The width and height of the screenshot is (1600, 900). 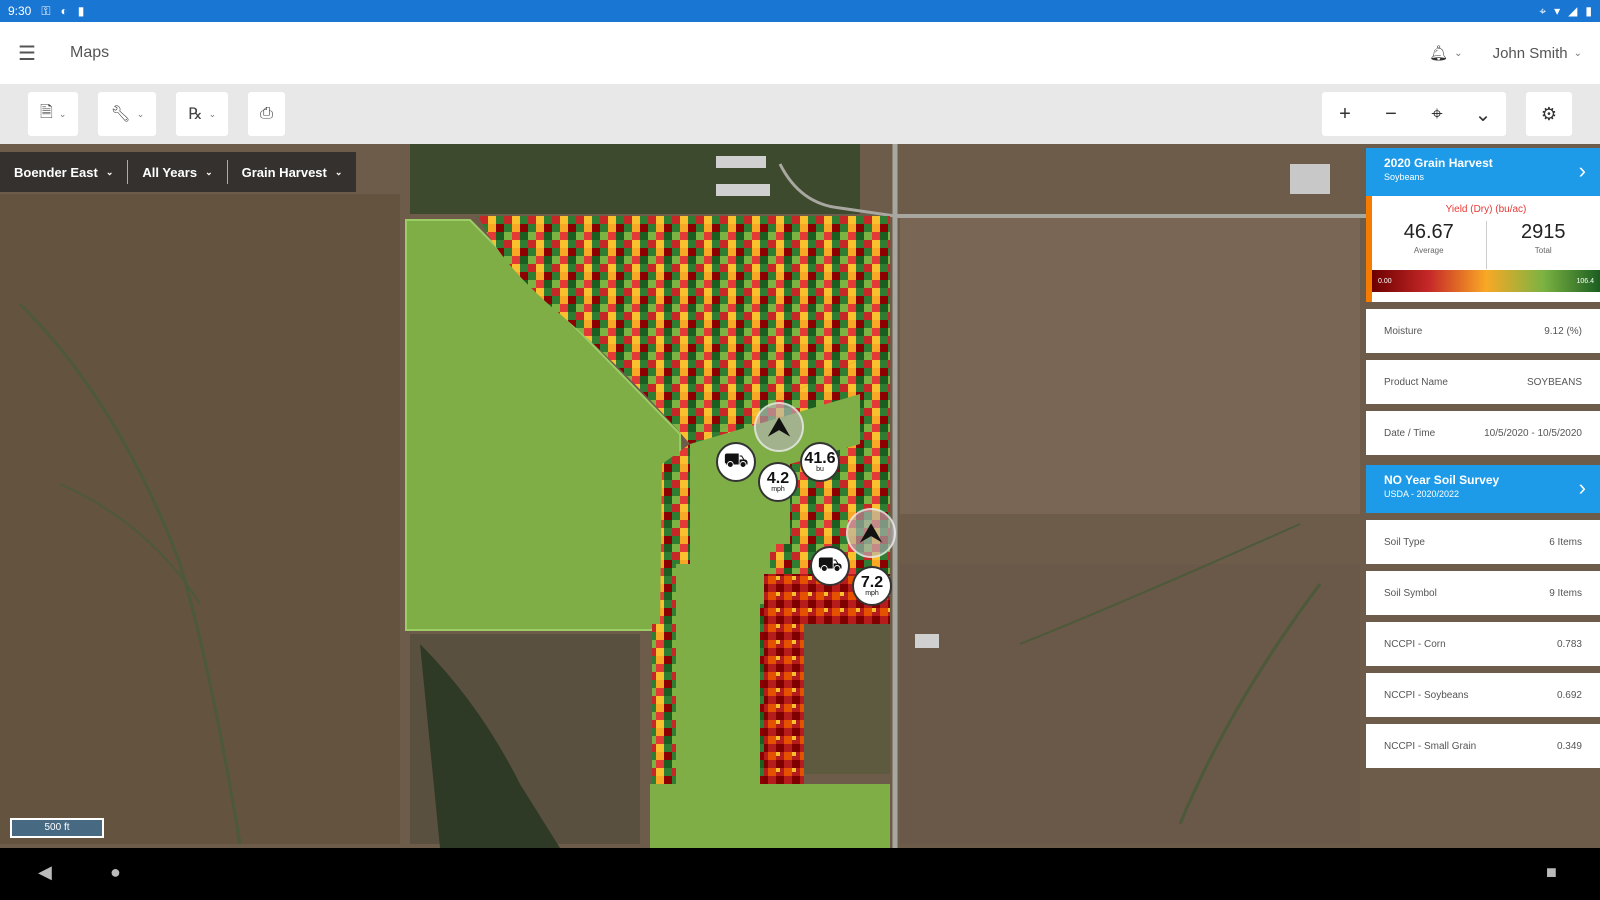 I want to click on clock: 9:30, so click(x=20, y=11).